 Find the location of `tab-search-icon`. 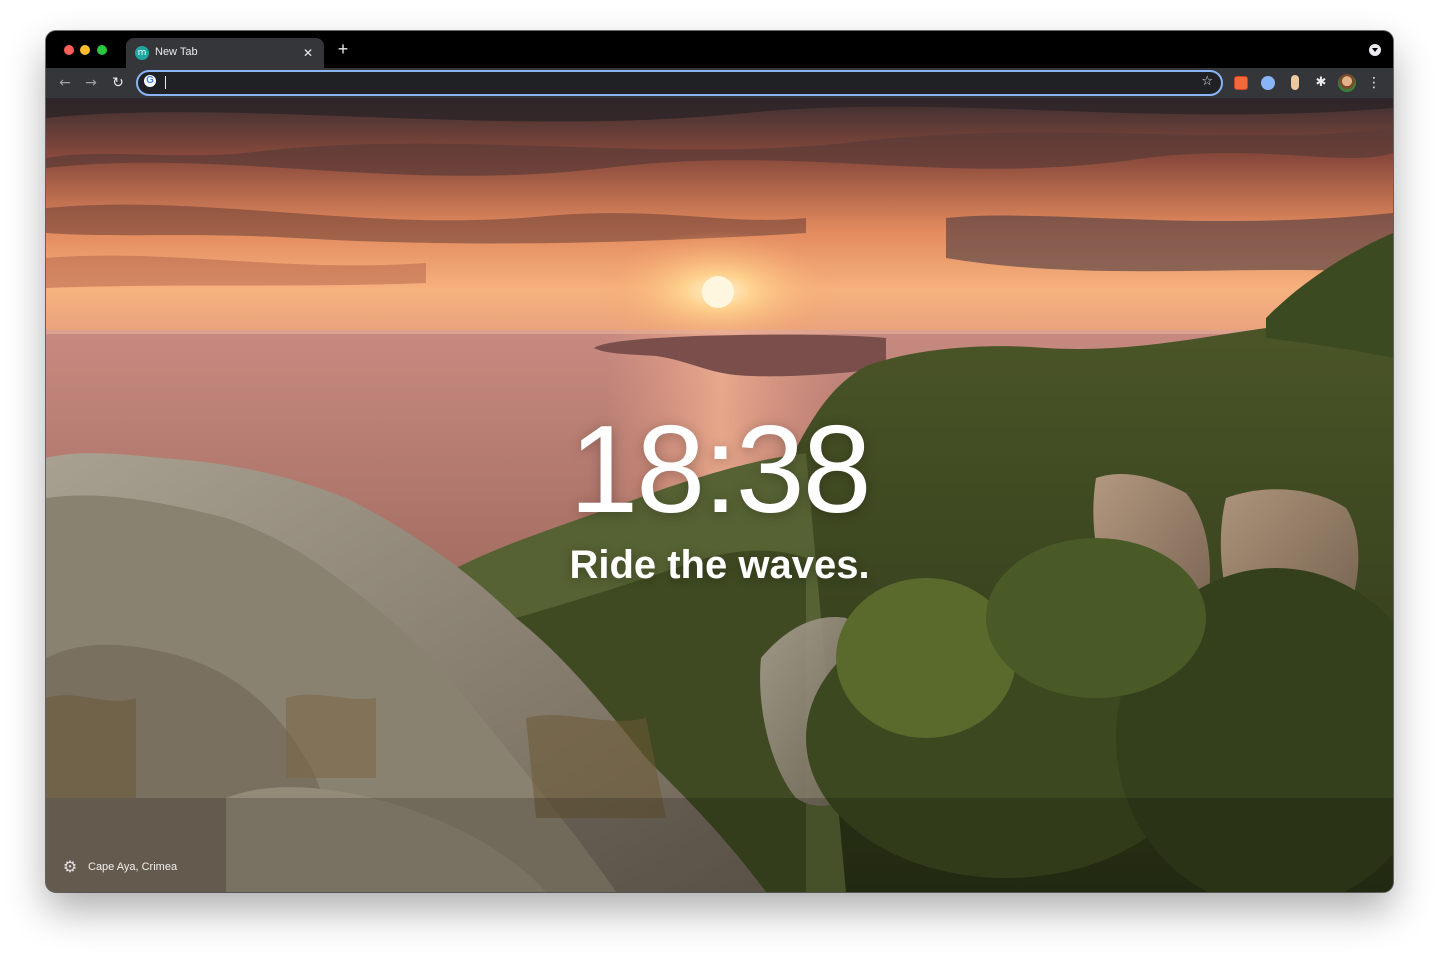

tab-search-icon is located at coordinates (1375, 50).